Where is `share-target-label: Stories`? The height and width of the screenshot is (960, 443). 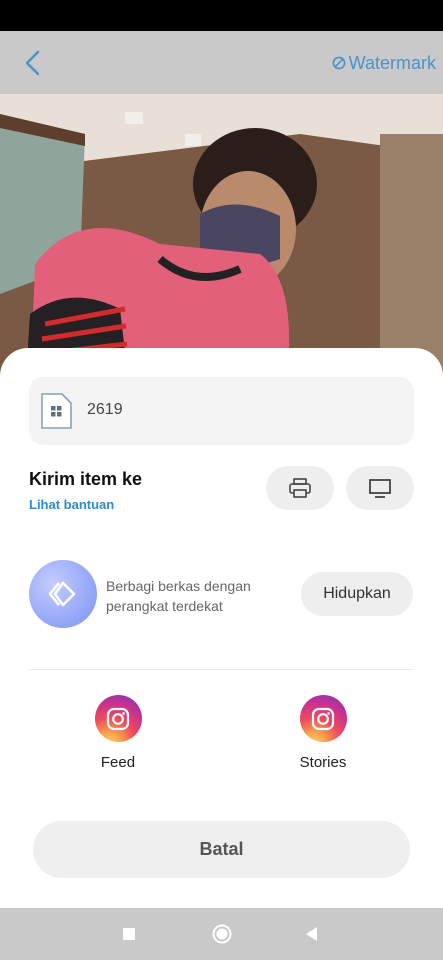
share-target-label: Stories is located at coordinates (323, 762).